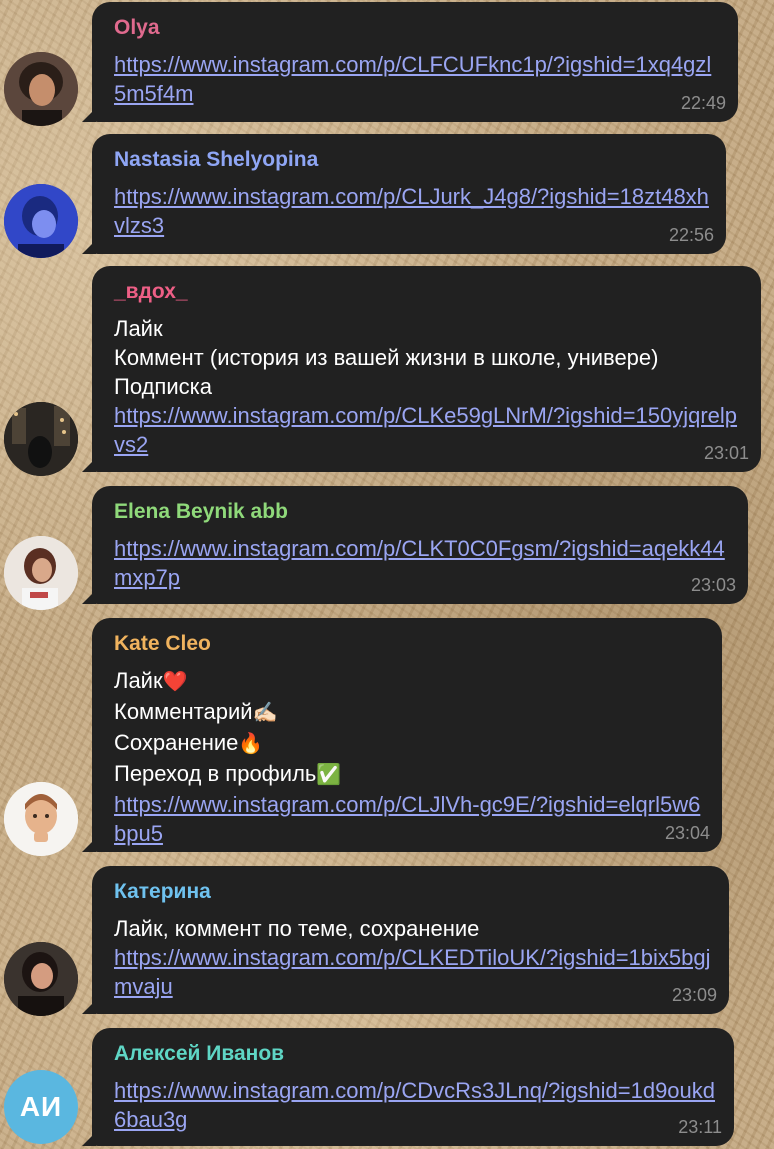 This screenshot has height=1149, width=774. I want to click on message-time: 22:49, so click(703, 103).